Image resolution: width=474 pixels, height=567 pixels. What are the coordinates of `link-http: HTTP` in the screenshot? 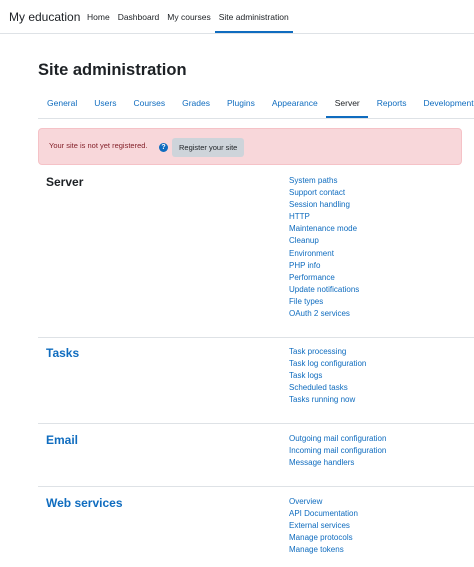 It's located at (324, 217).